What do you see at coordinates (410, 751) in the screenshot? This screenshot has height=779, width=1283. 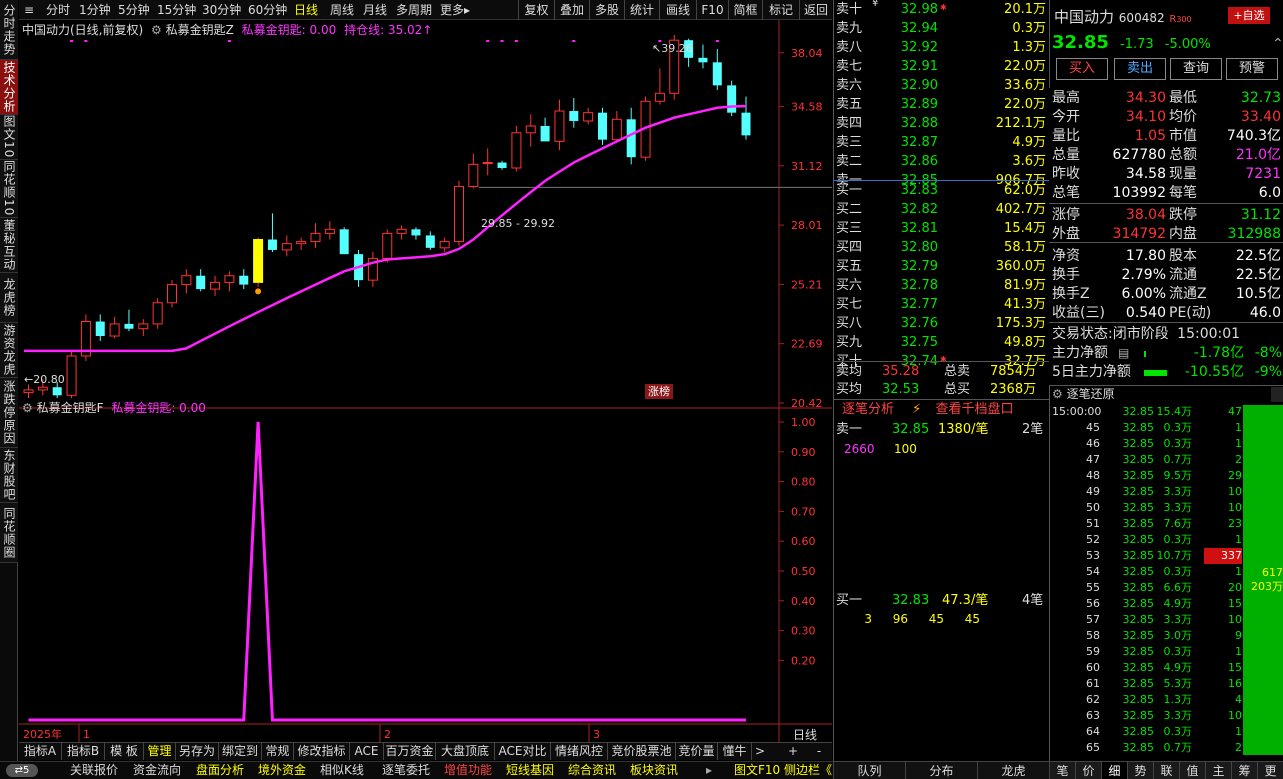 I see `indicator-tab-10: 百万资金` at bounding box center [410, 751].